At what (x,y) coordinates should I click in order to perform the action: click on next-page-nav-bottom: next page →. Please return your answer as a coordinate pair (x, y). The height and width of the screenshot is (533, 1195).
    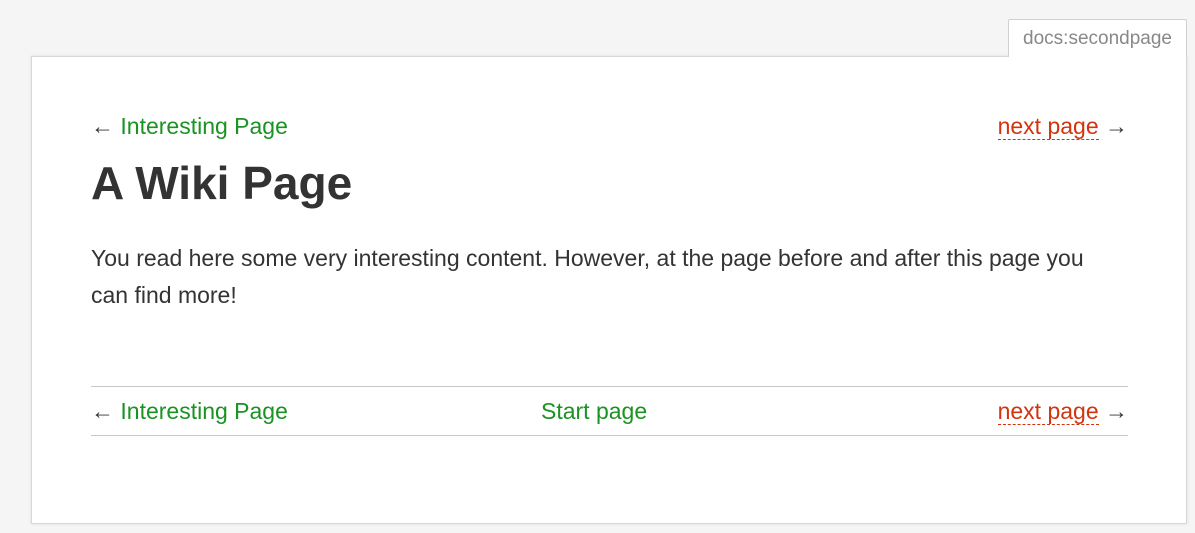
    Looking at the image, I should click on (1062, 411).